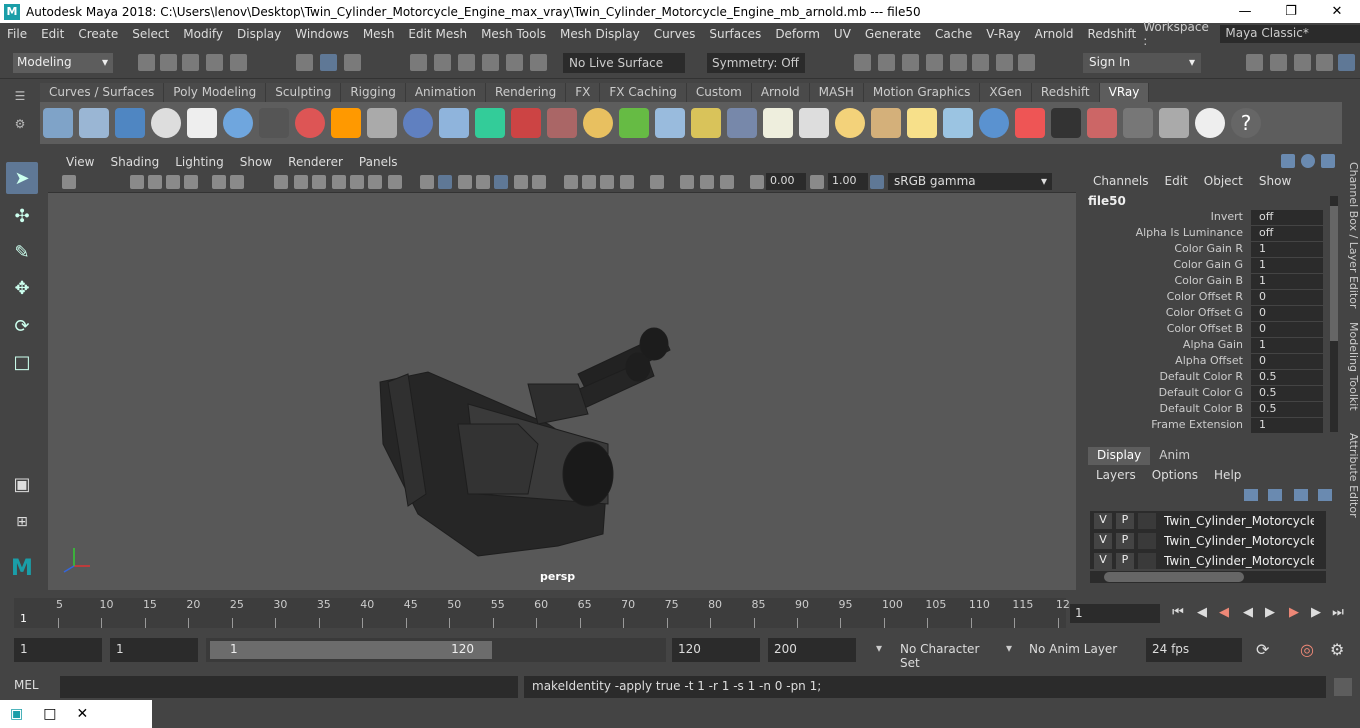  I want to click on film-gate-icon, so click(191, 182).